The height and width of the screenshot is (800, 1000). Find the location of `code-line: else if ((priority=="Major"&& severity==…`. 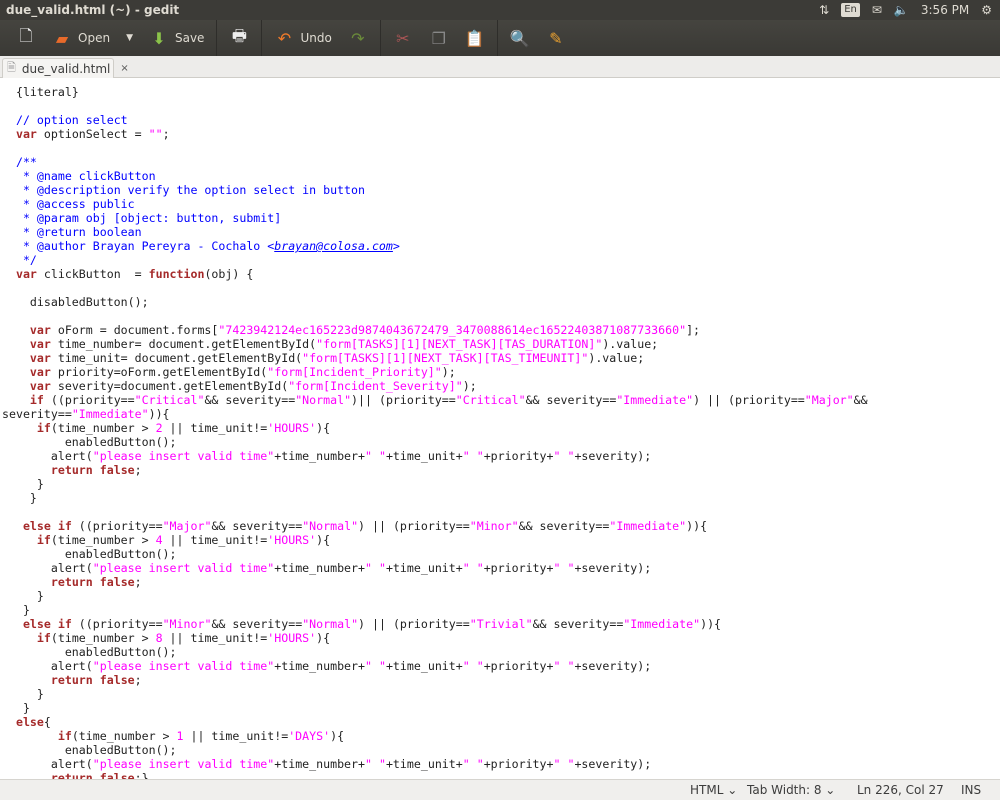

code-line: else if ((priority=="Major"&& severity==… is located at coordinates (500, 526).